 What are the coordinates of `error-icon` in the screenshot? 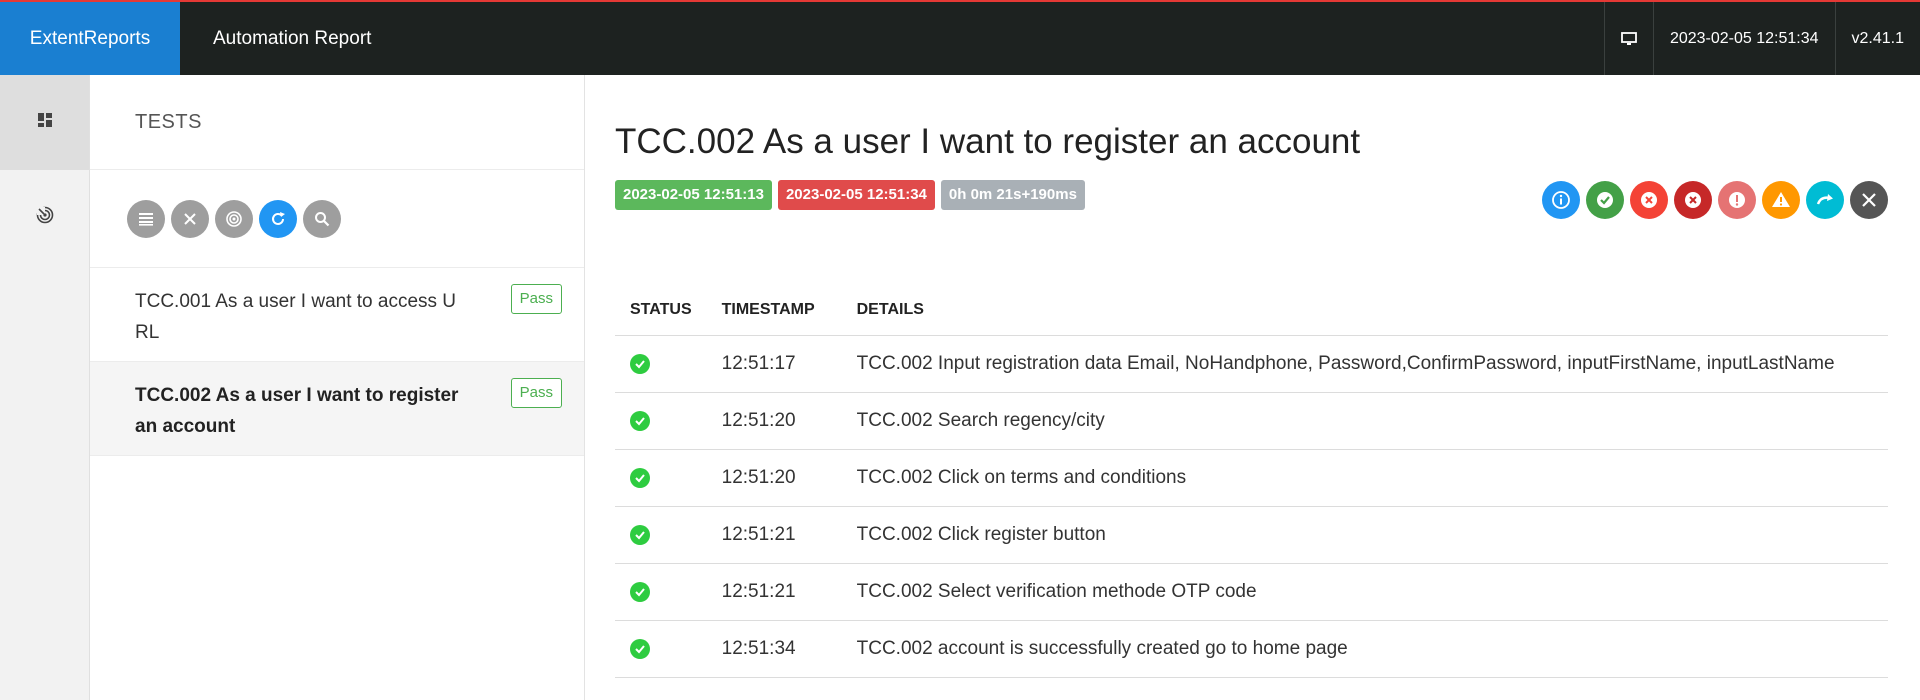 It's located at (1737, 200).